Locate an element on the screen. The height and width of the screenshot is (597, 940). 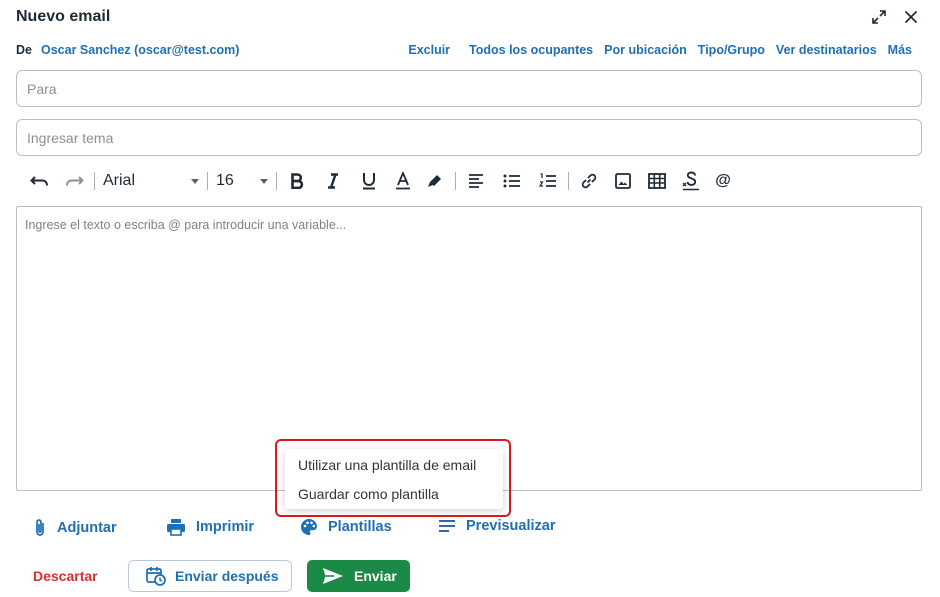
preview-label: Previsualizar is located at coordinates (511, 526).